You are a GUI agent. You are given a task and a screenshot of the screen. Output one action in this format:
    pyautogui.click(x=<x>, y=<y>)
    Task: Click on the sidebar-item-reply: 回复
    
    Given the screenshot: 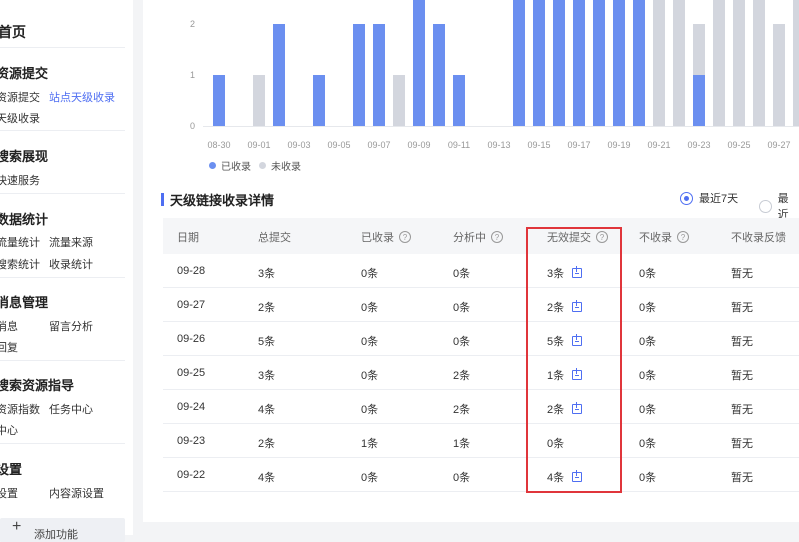 What is the action you would take?
    pyautogui.click(x=9, y=347)
    